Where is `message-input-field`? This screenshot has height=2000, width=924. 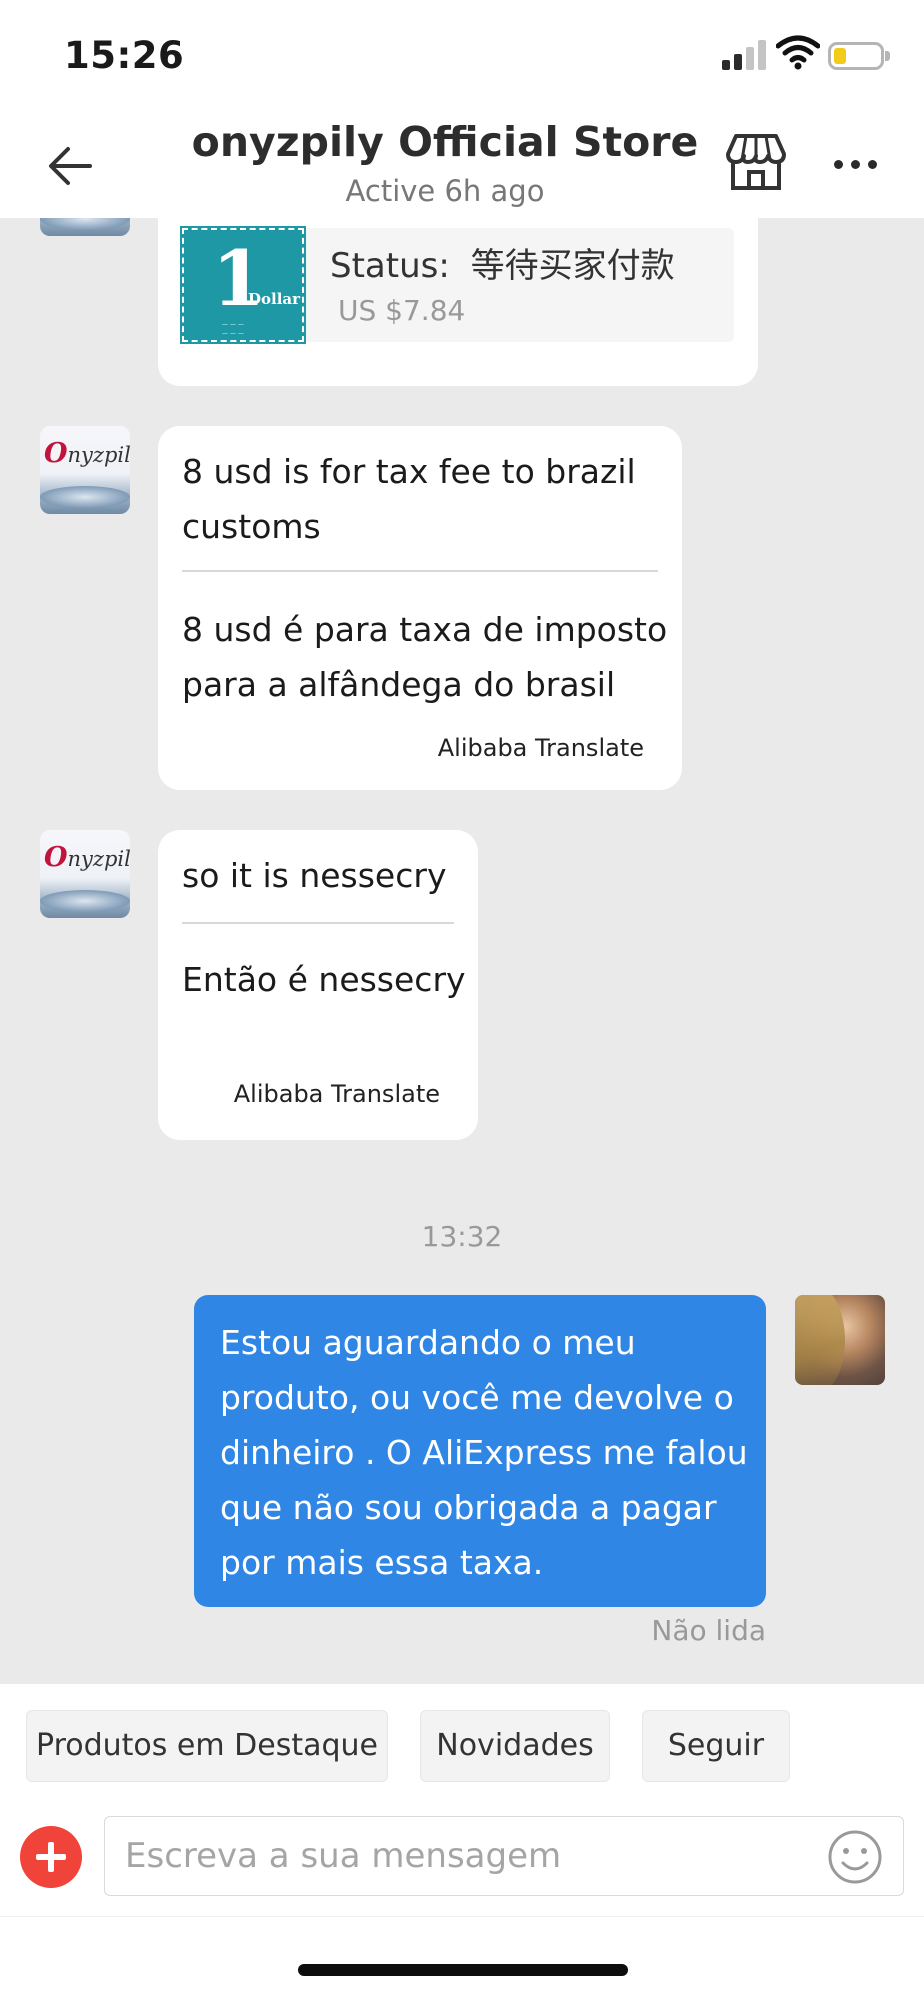
message-input-field is located at coordinates (504, 1856).